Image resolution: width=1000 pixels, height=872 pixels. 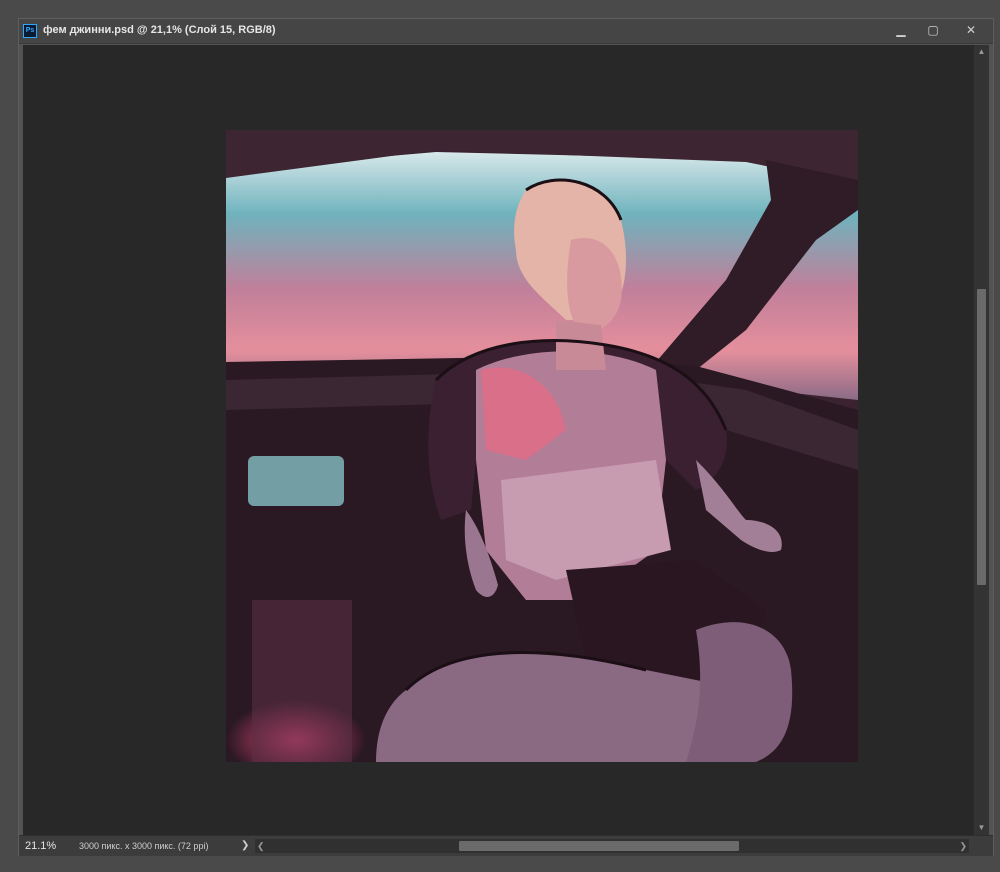 I want to click on maximize-icon: ▢, so click(x=933, y=30).